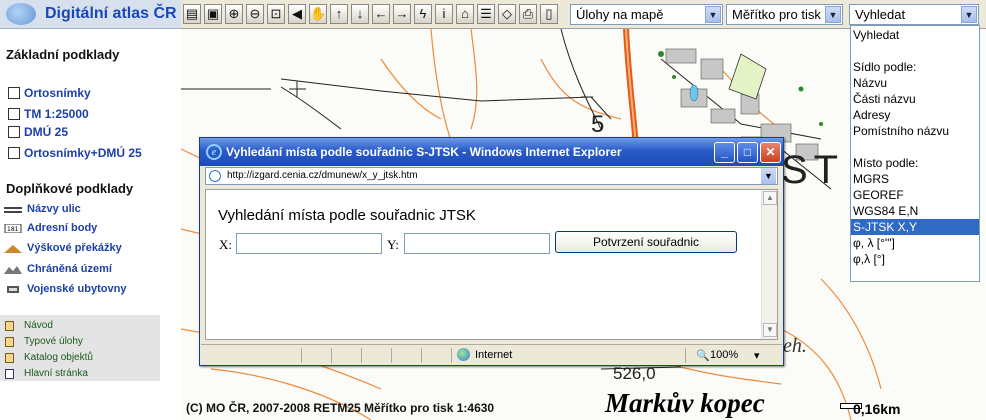 The width and height of the screenshot is (986, 420). What do you see at coordinates (234, 14) in the screenshot?
I see `zoom-in-icon: ⊕` at bounding box center [234, 14].